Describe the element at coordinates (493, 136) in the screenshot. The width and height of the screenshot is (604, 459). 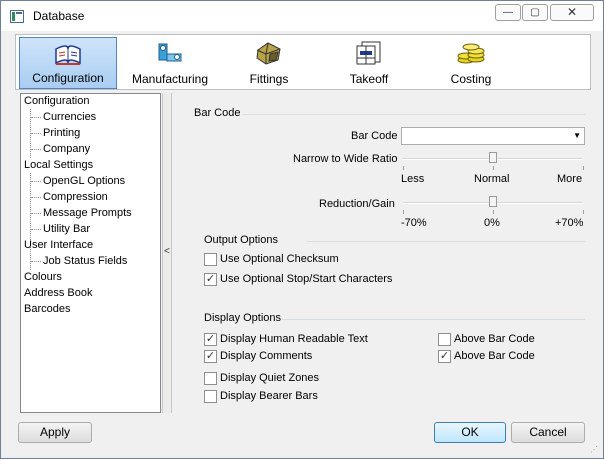
I see `barcode-type-dropdown: ▼` at that location.